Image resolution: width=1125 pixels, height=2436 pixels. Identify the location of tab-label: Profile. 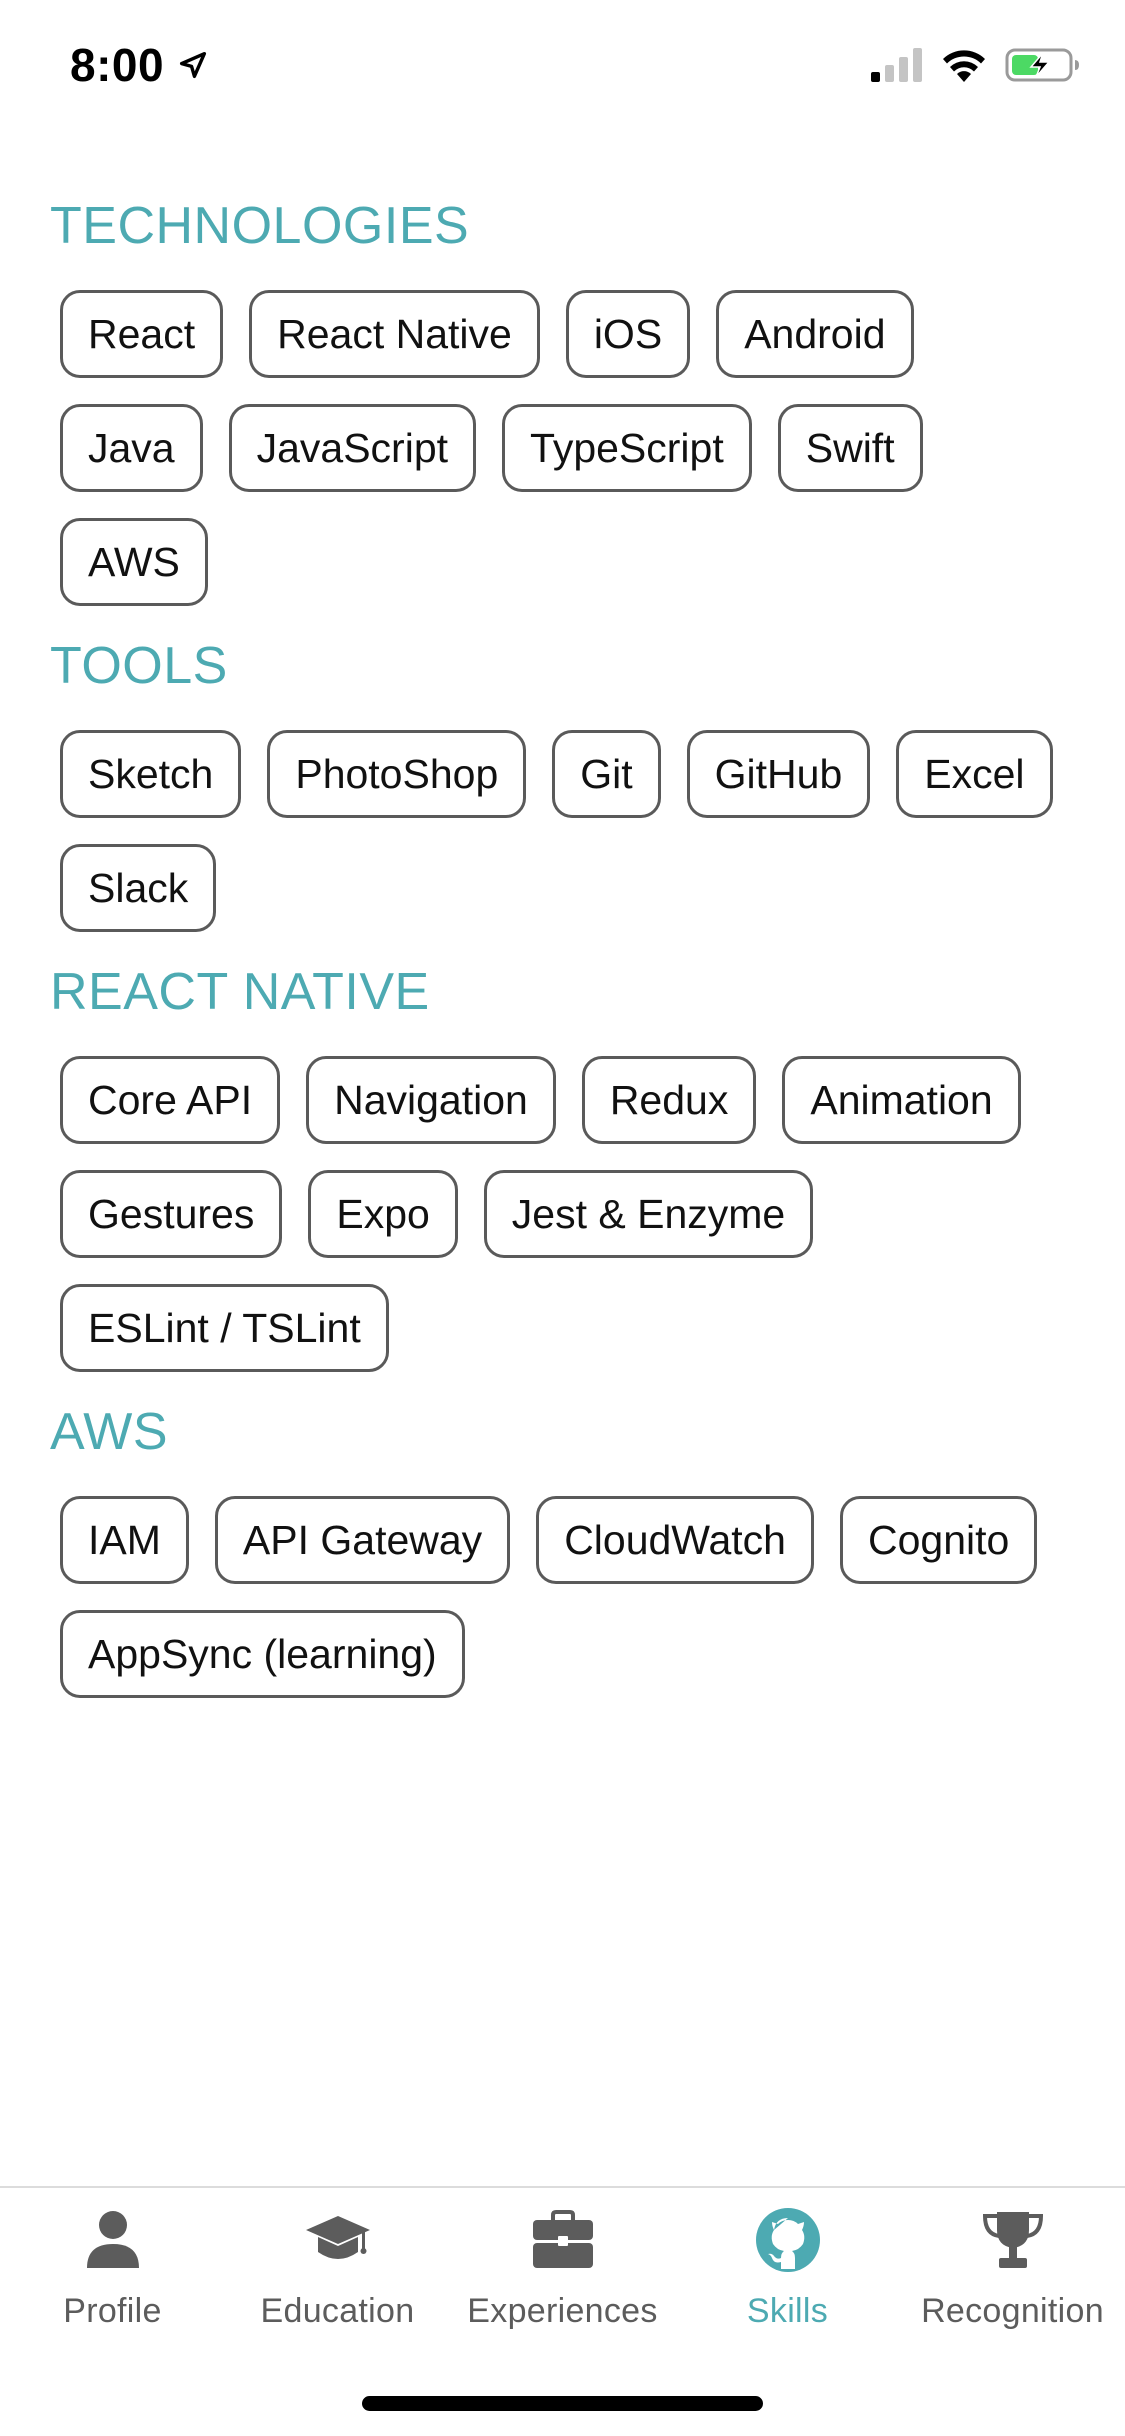
(112, 2311).